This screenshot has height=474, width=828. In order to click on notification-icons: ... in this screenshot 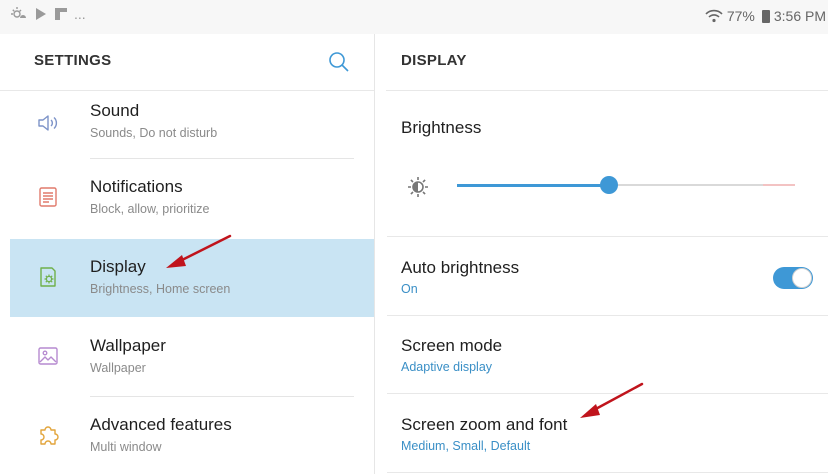, I will do `click(48, 14)`.